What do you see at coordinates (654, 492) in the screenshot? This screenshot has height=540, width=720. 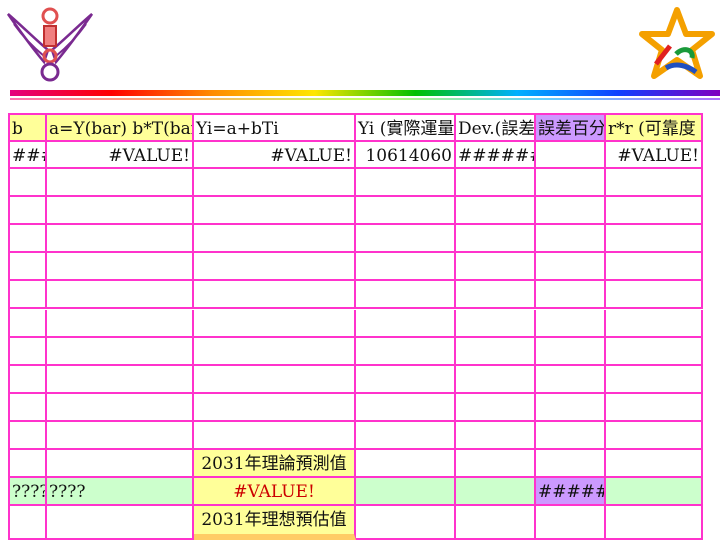 I see `theory-row-cell-reliability` at bounding box center [654, 492].